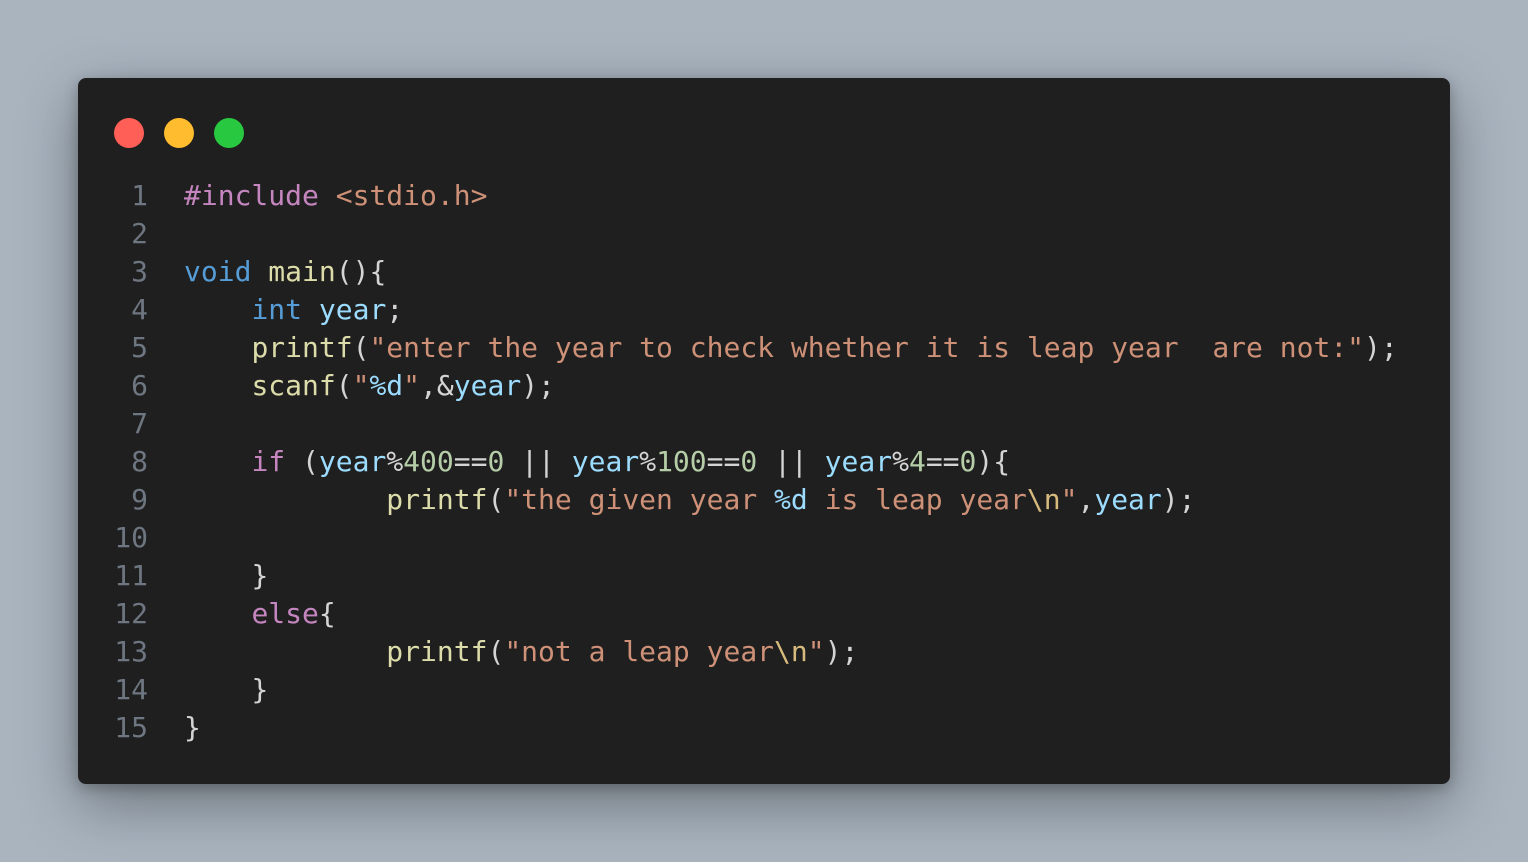 This screenshot has width=1528, height=862. I want to click on code-line: 13 printf("not a leap year\n");, so click(764, 652).